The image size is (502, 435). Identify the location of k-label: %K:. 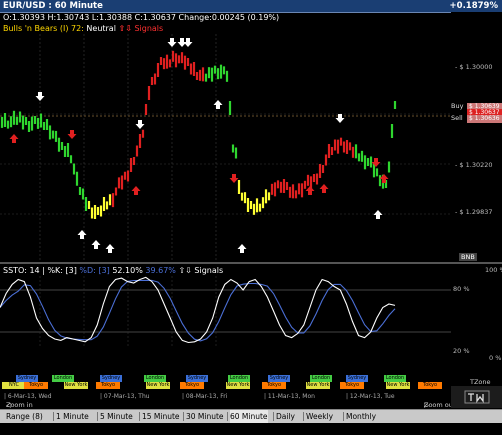
(55, 270).